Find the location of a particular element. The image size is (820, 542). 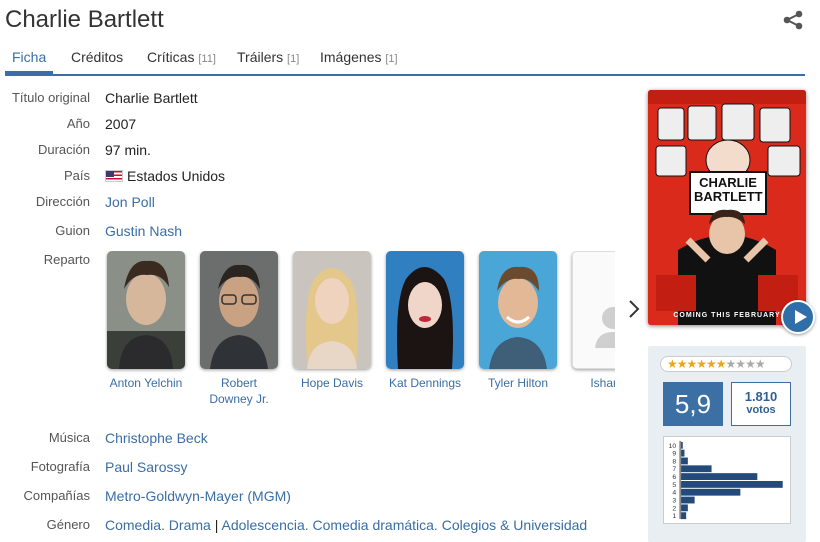

histogram-label: 8 is located at coordinates (674, 461).